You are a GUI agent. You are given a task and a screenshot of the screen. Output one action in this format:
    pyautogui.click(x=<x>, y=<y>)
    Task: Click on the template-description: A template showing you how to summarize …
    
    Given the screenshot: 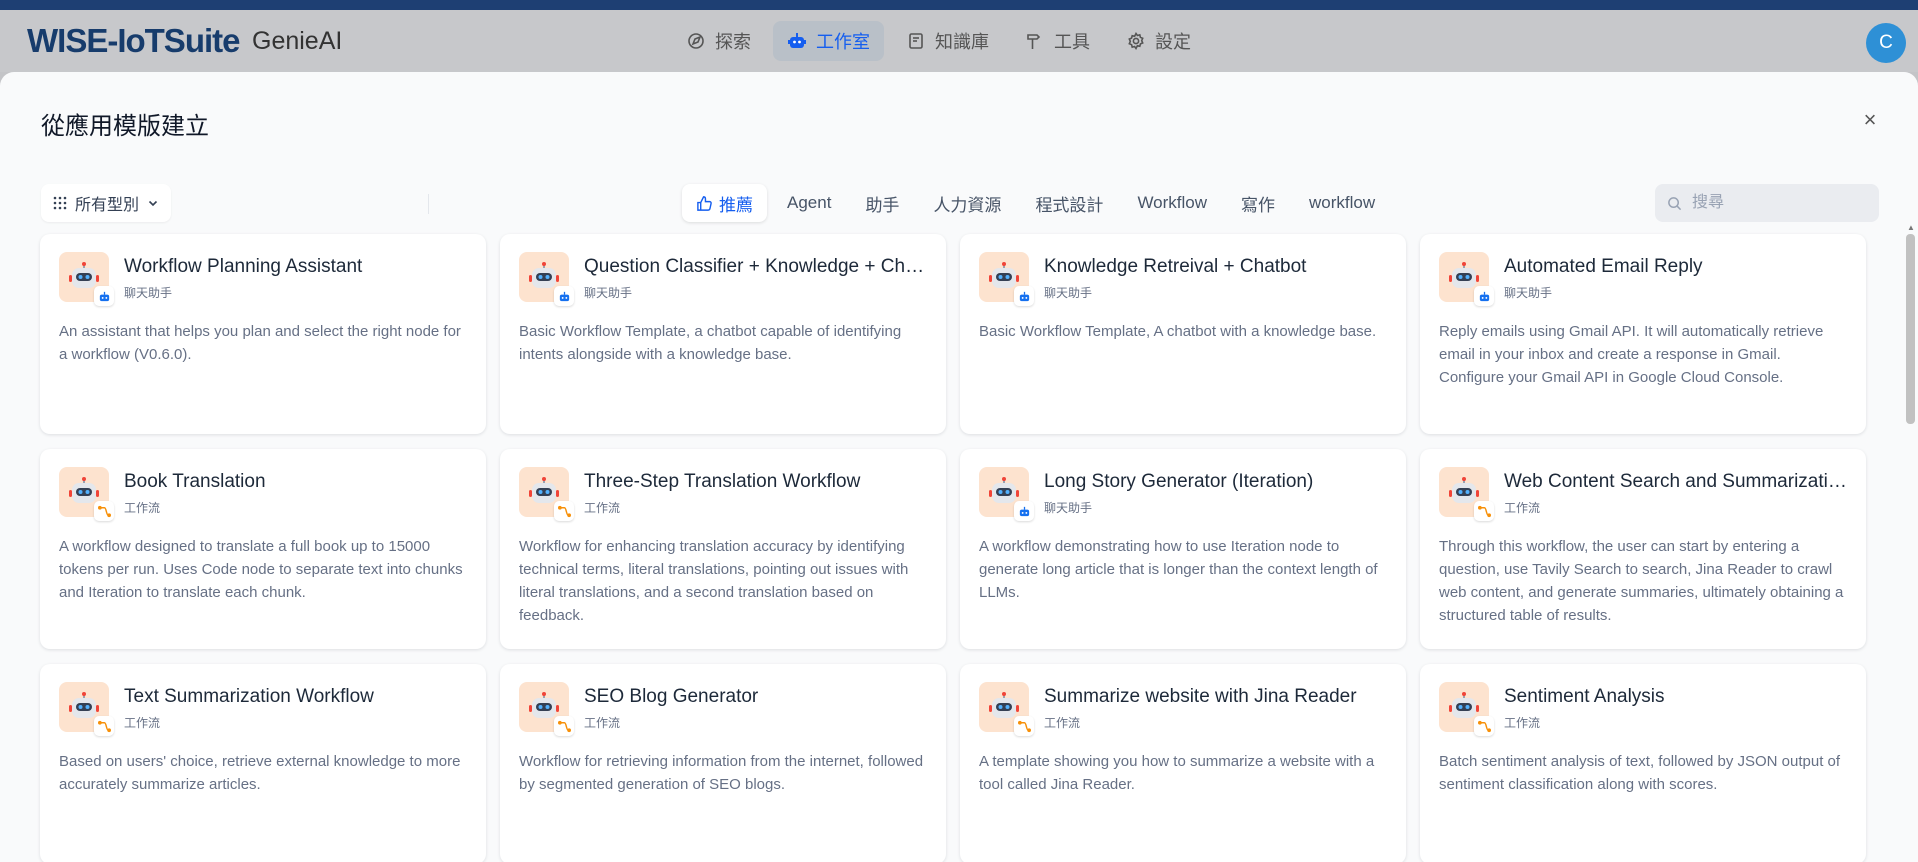 What is the action you would take?
    pyautogui.click(x=1177, y=773)
    